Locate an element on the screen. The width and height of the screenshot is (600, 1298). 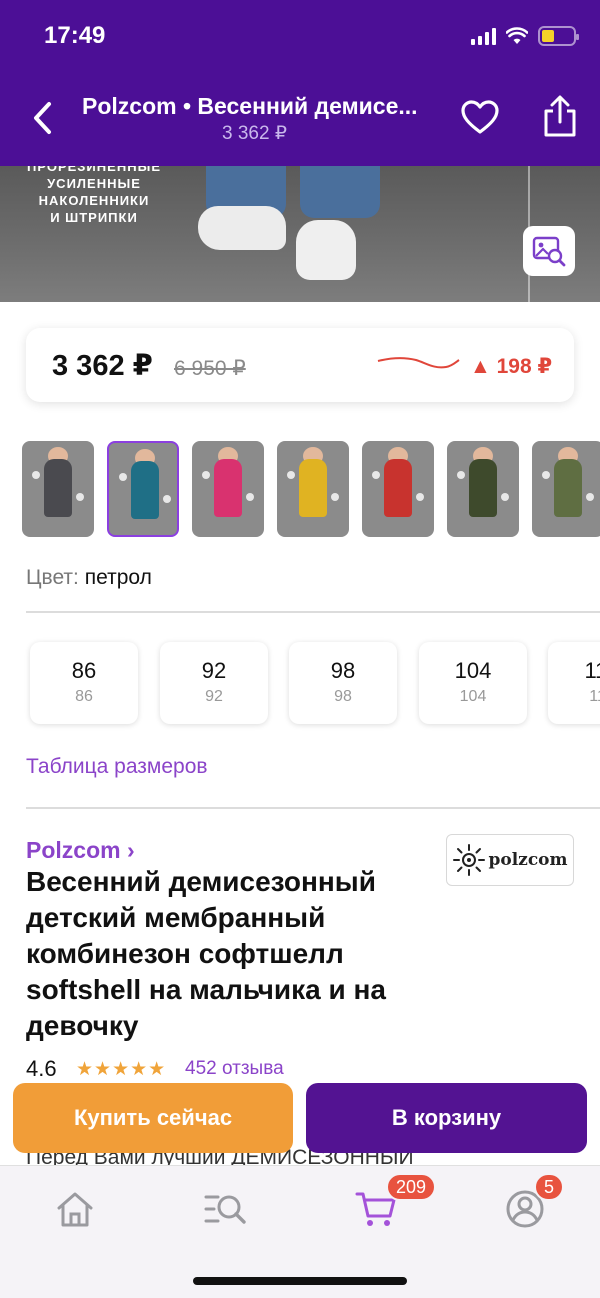
image-search-icon is located at coordinates (549, 251).